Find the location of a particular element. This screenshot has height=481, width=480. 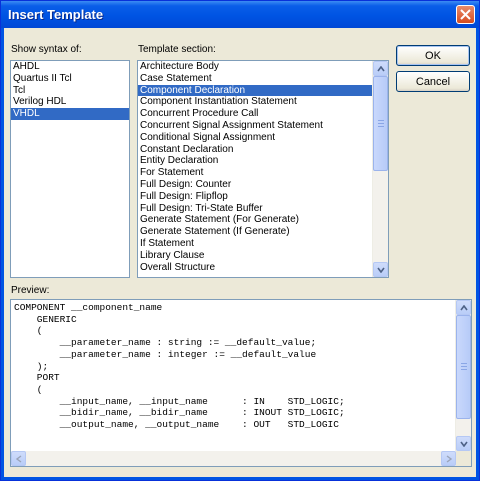

close-button is located at coordinates (465, 14).